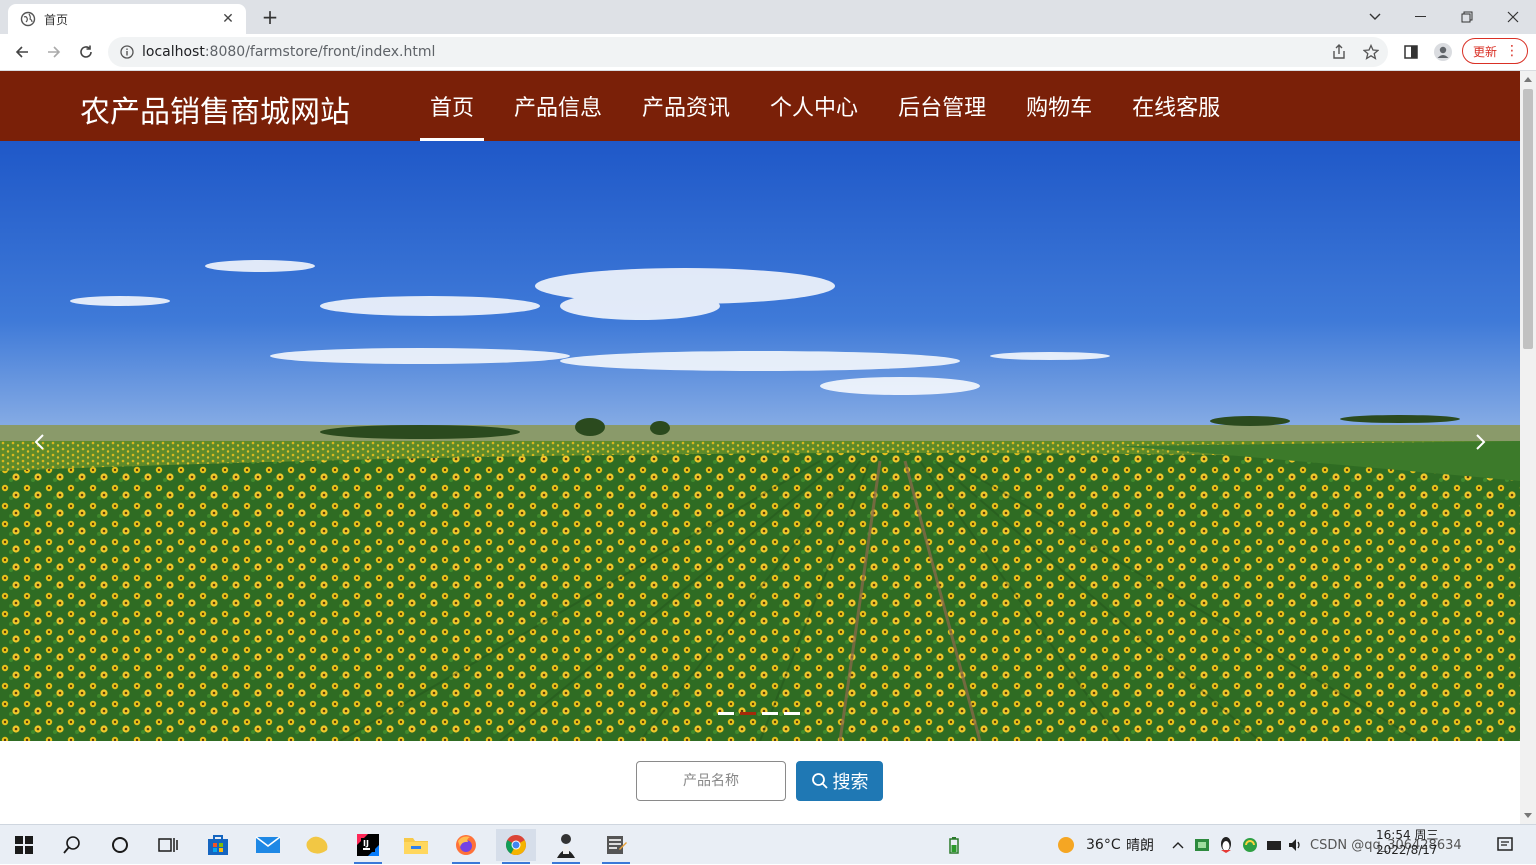  What do you see at coordinates (1528, 447) in the screenshot?
I see `page-scrollbar` at bounding box center [1528, 447].